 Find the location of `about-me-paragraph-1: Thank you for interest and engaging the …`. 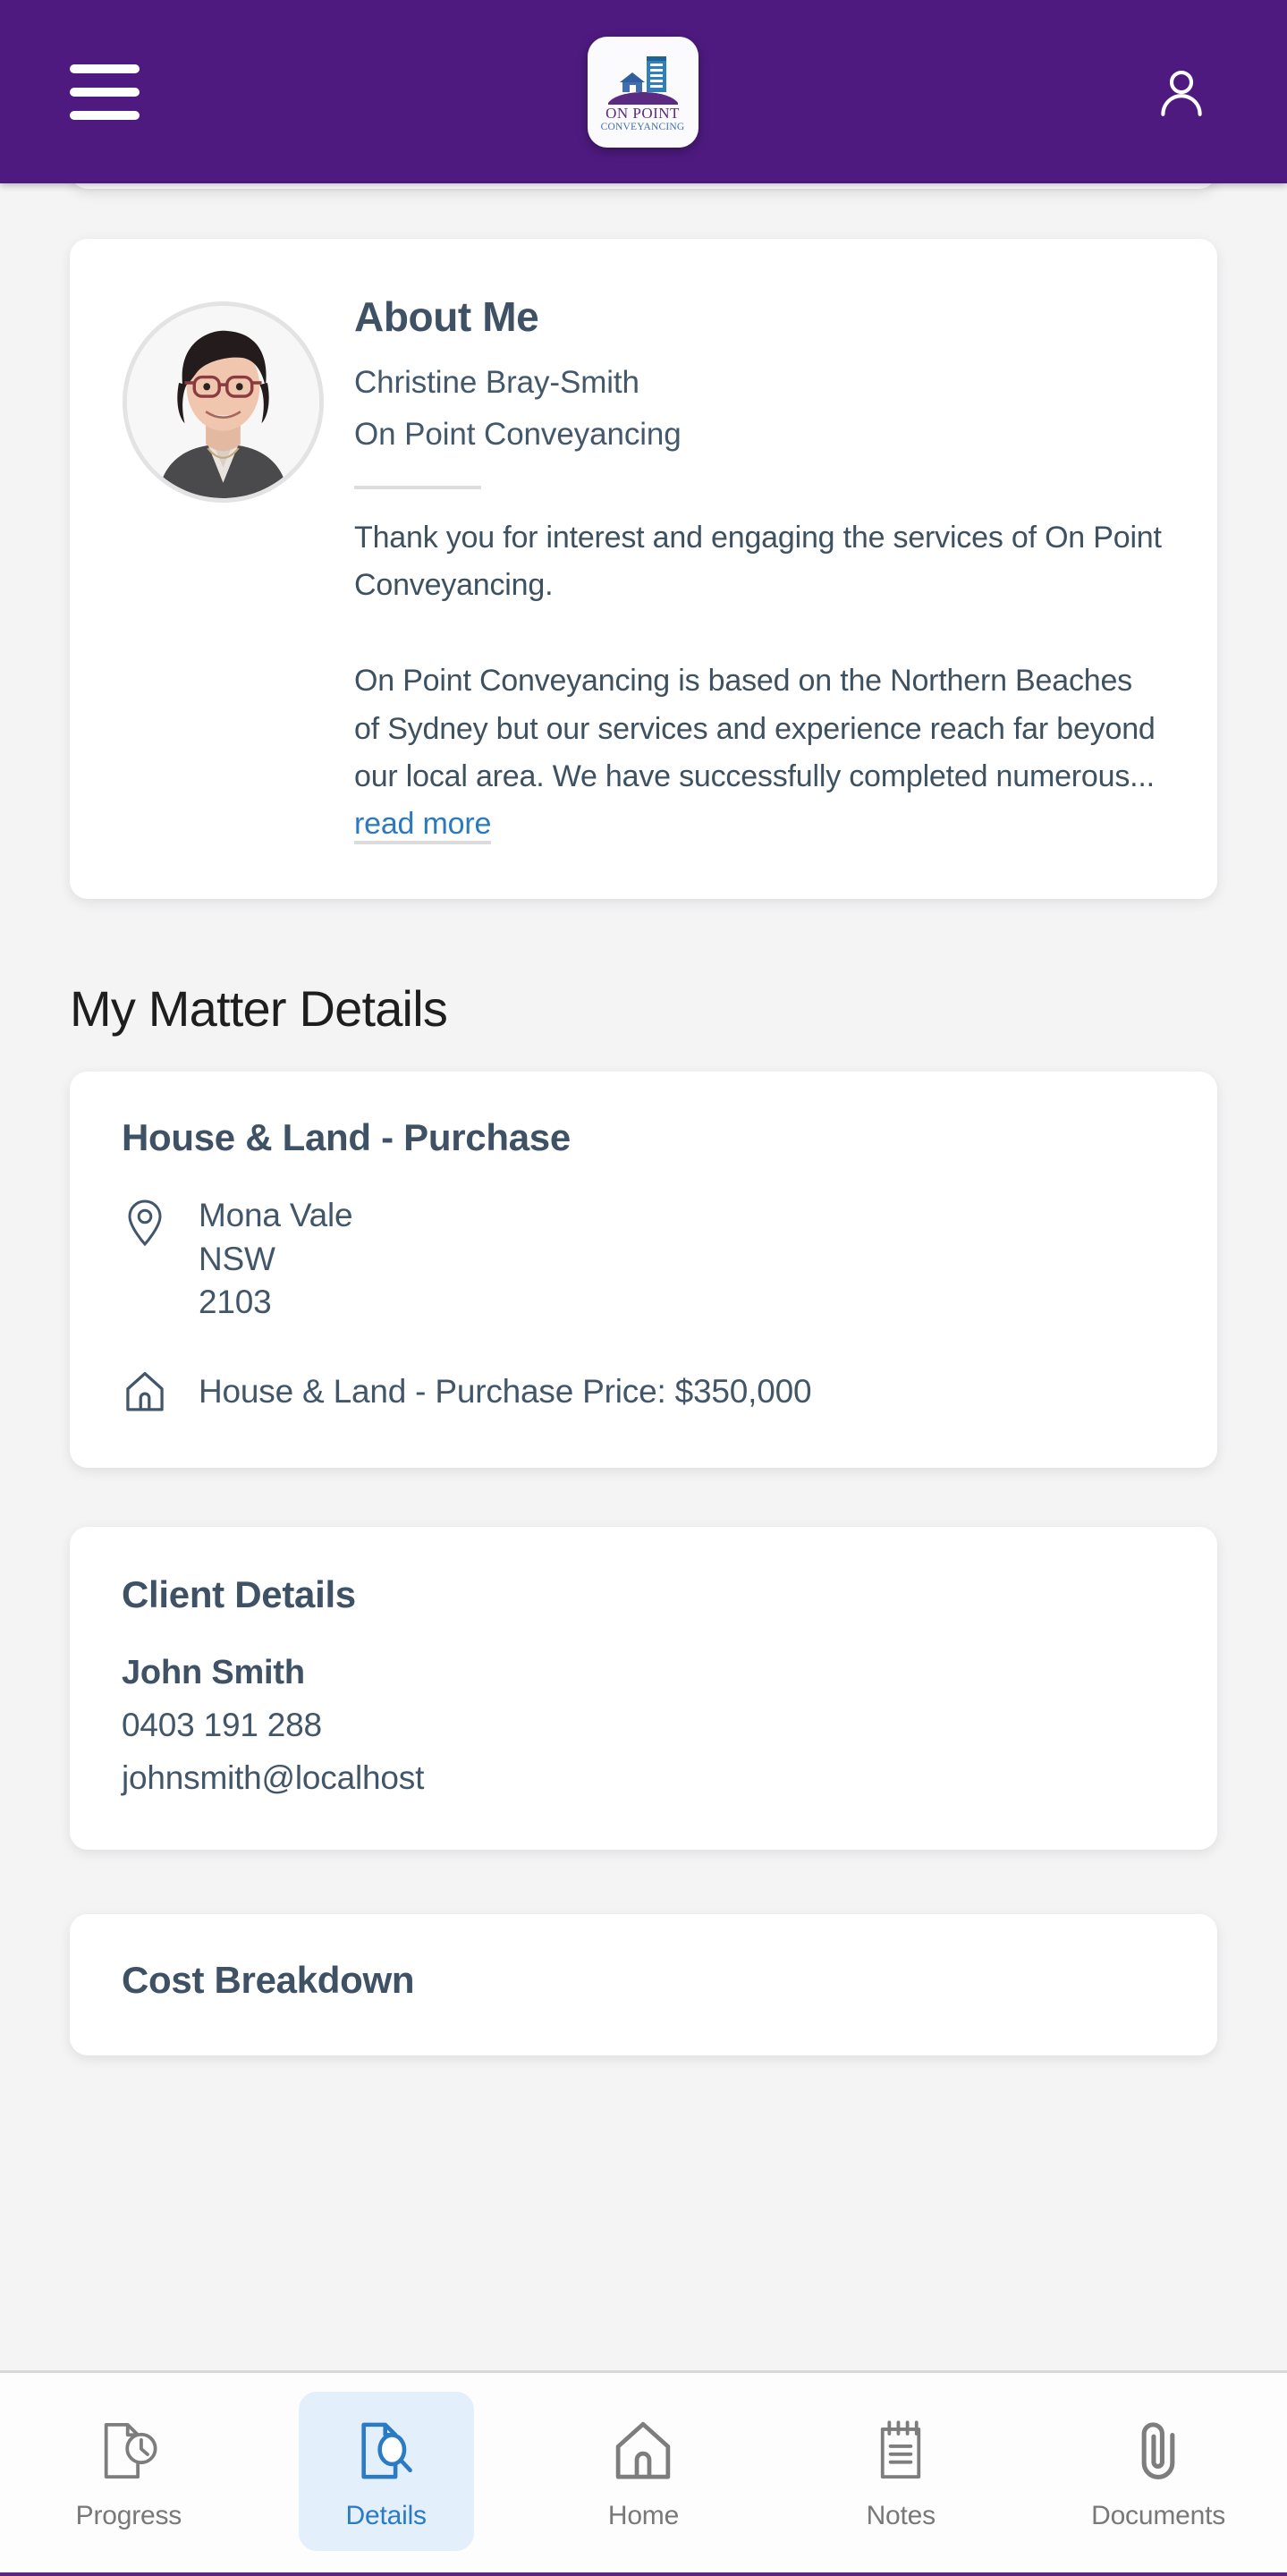

about-me-paragraph-1: Thank you for interest and engaging the … is located at coordinates (758, 561).